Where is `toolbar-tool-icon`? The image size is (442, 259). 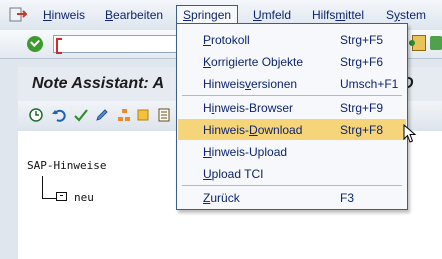
toolbar-tool-icon is located at coordinates (417, 43).